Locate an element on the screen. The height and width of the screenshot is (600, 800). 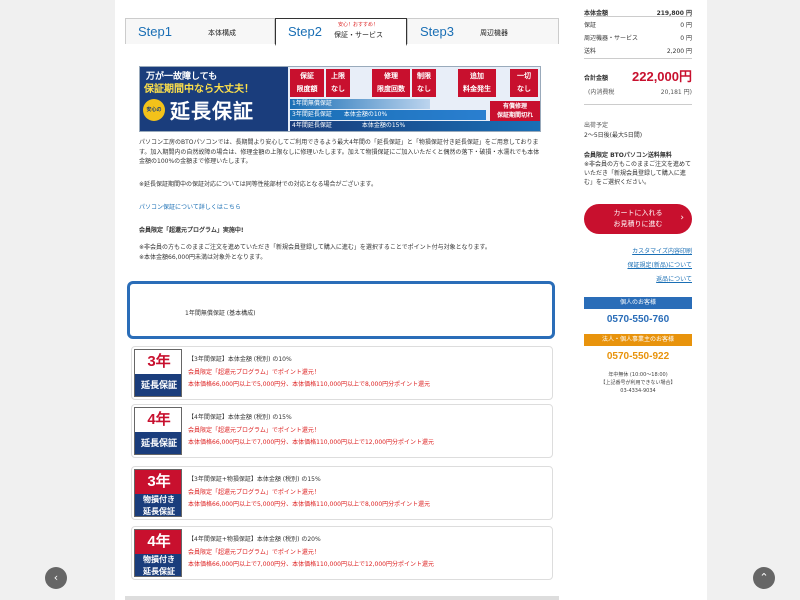
banner-left-panel: 万が一故障しても 保証期間中なら大丈夫！ 安心の 延長保証 is located at coordinates (214, 99).